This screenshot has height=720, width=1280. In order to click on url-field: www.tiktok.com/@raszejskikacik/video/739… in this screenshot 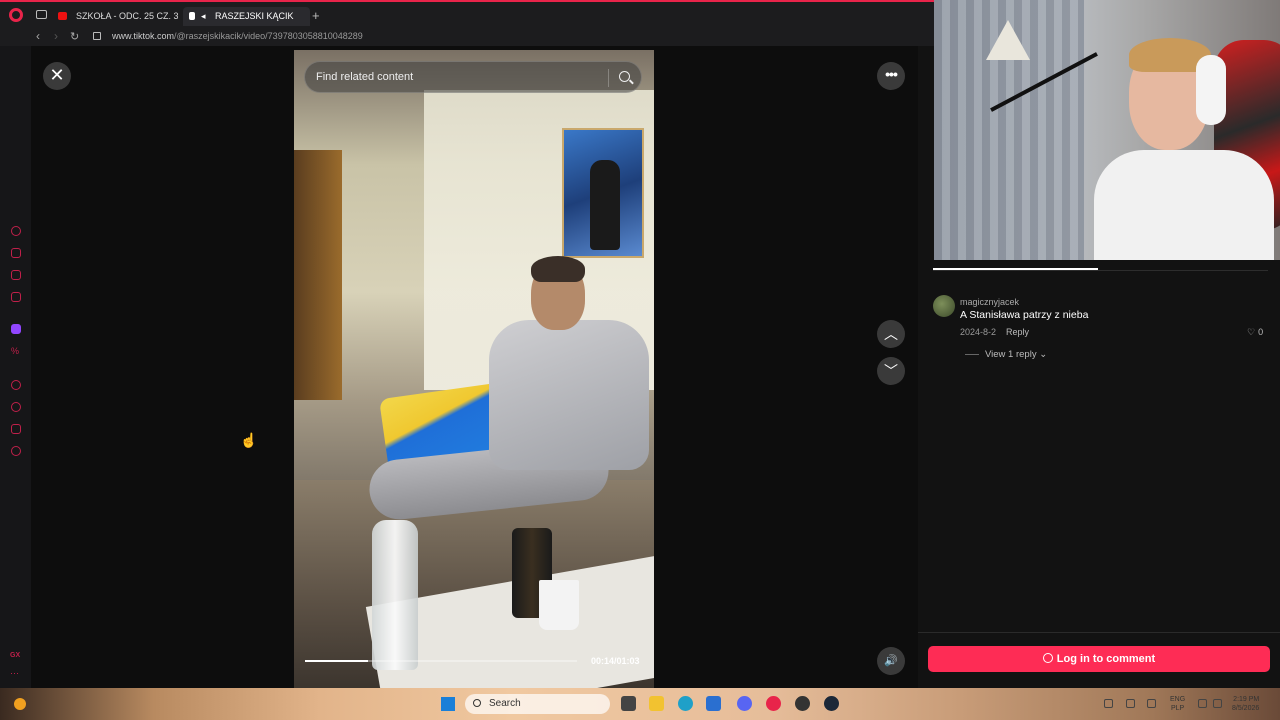, I will do `click(237, 36)`.